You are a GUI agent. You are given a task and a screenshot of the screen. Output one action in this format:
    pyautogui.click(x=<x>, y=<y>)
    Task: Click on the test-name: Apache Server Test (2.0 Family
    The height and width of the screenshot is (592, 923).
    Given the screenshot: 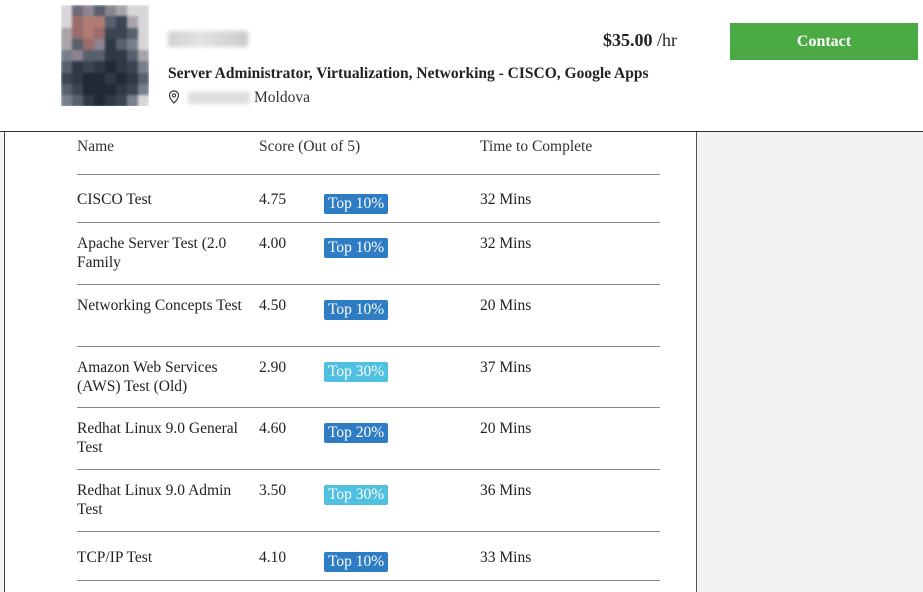 What is the action you would take?
    pyautogui.click(x=152, y=253)
    